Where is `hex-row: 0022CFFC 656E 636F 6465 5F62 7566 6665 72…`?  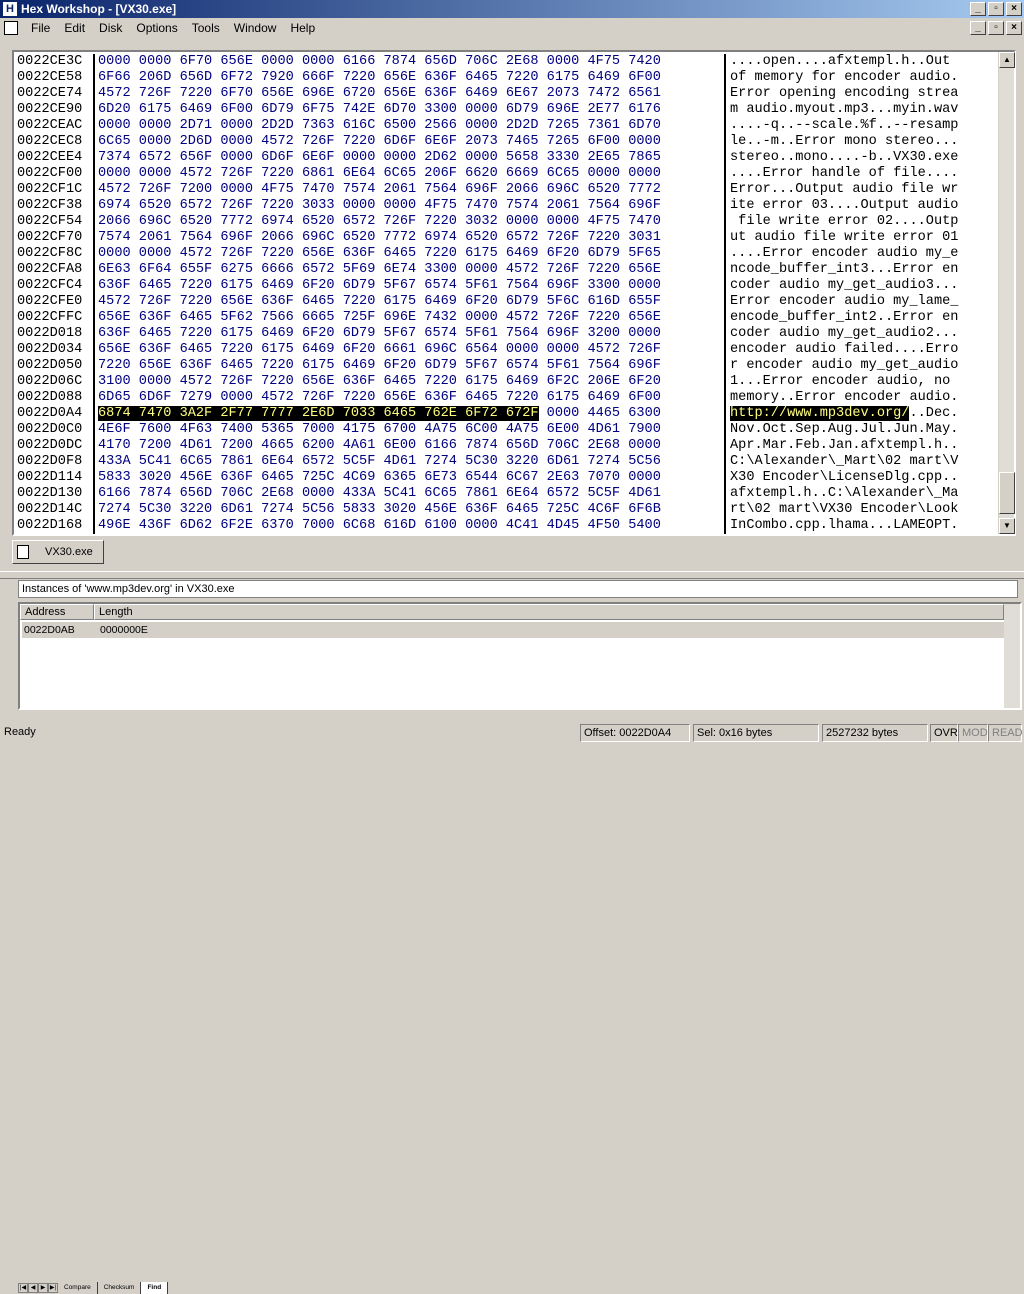 hex-row: 0022CFFC 656E 636F 6465 5F62 7566 6665 72… is located at coordinates (500, 318).